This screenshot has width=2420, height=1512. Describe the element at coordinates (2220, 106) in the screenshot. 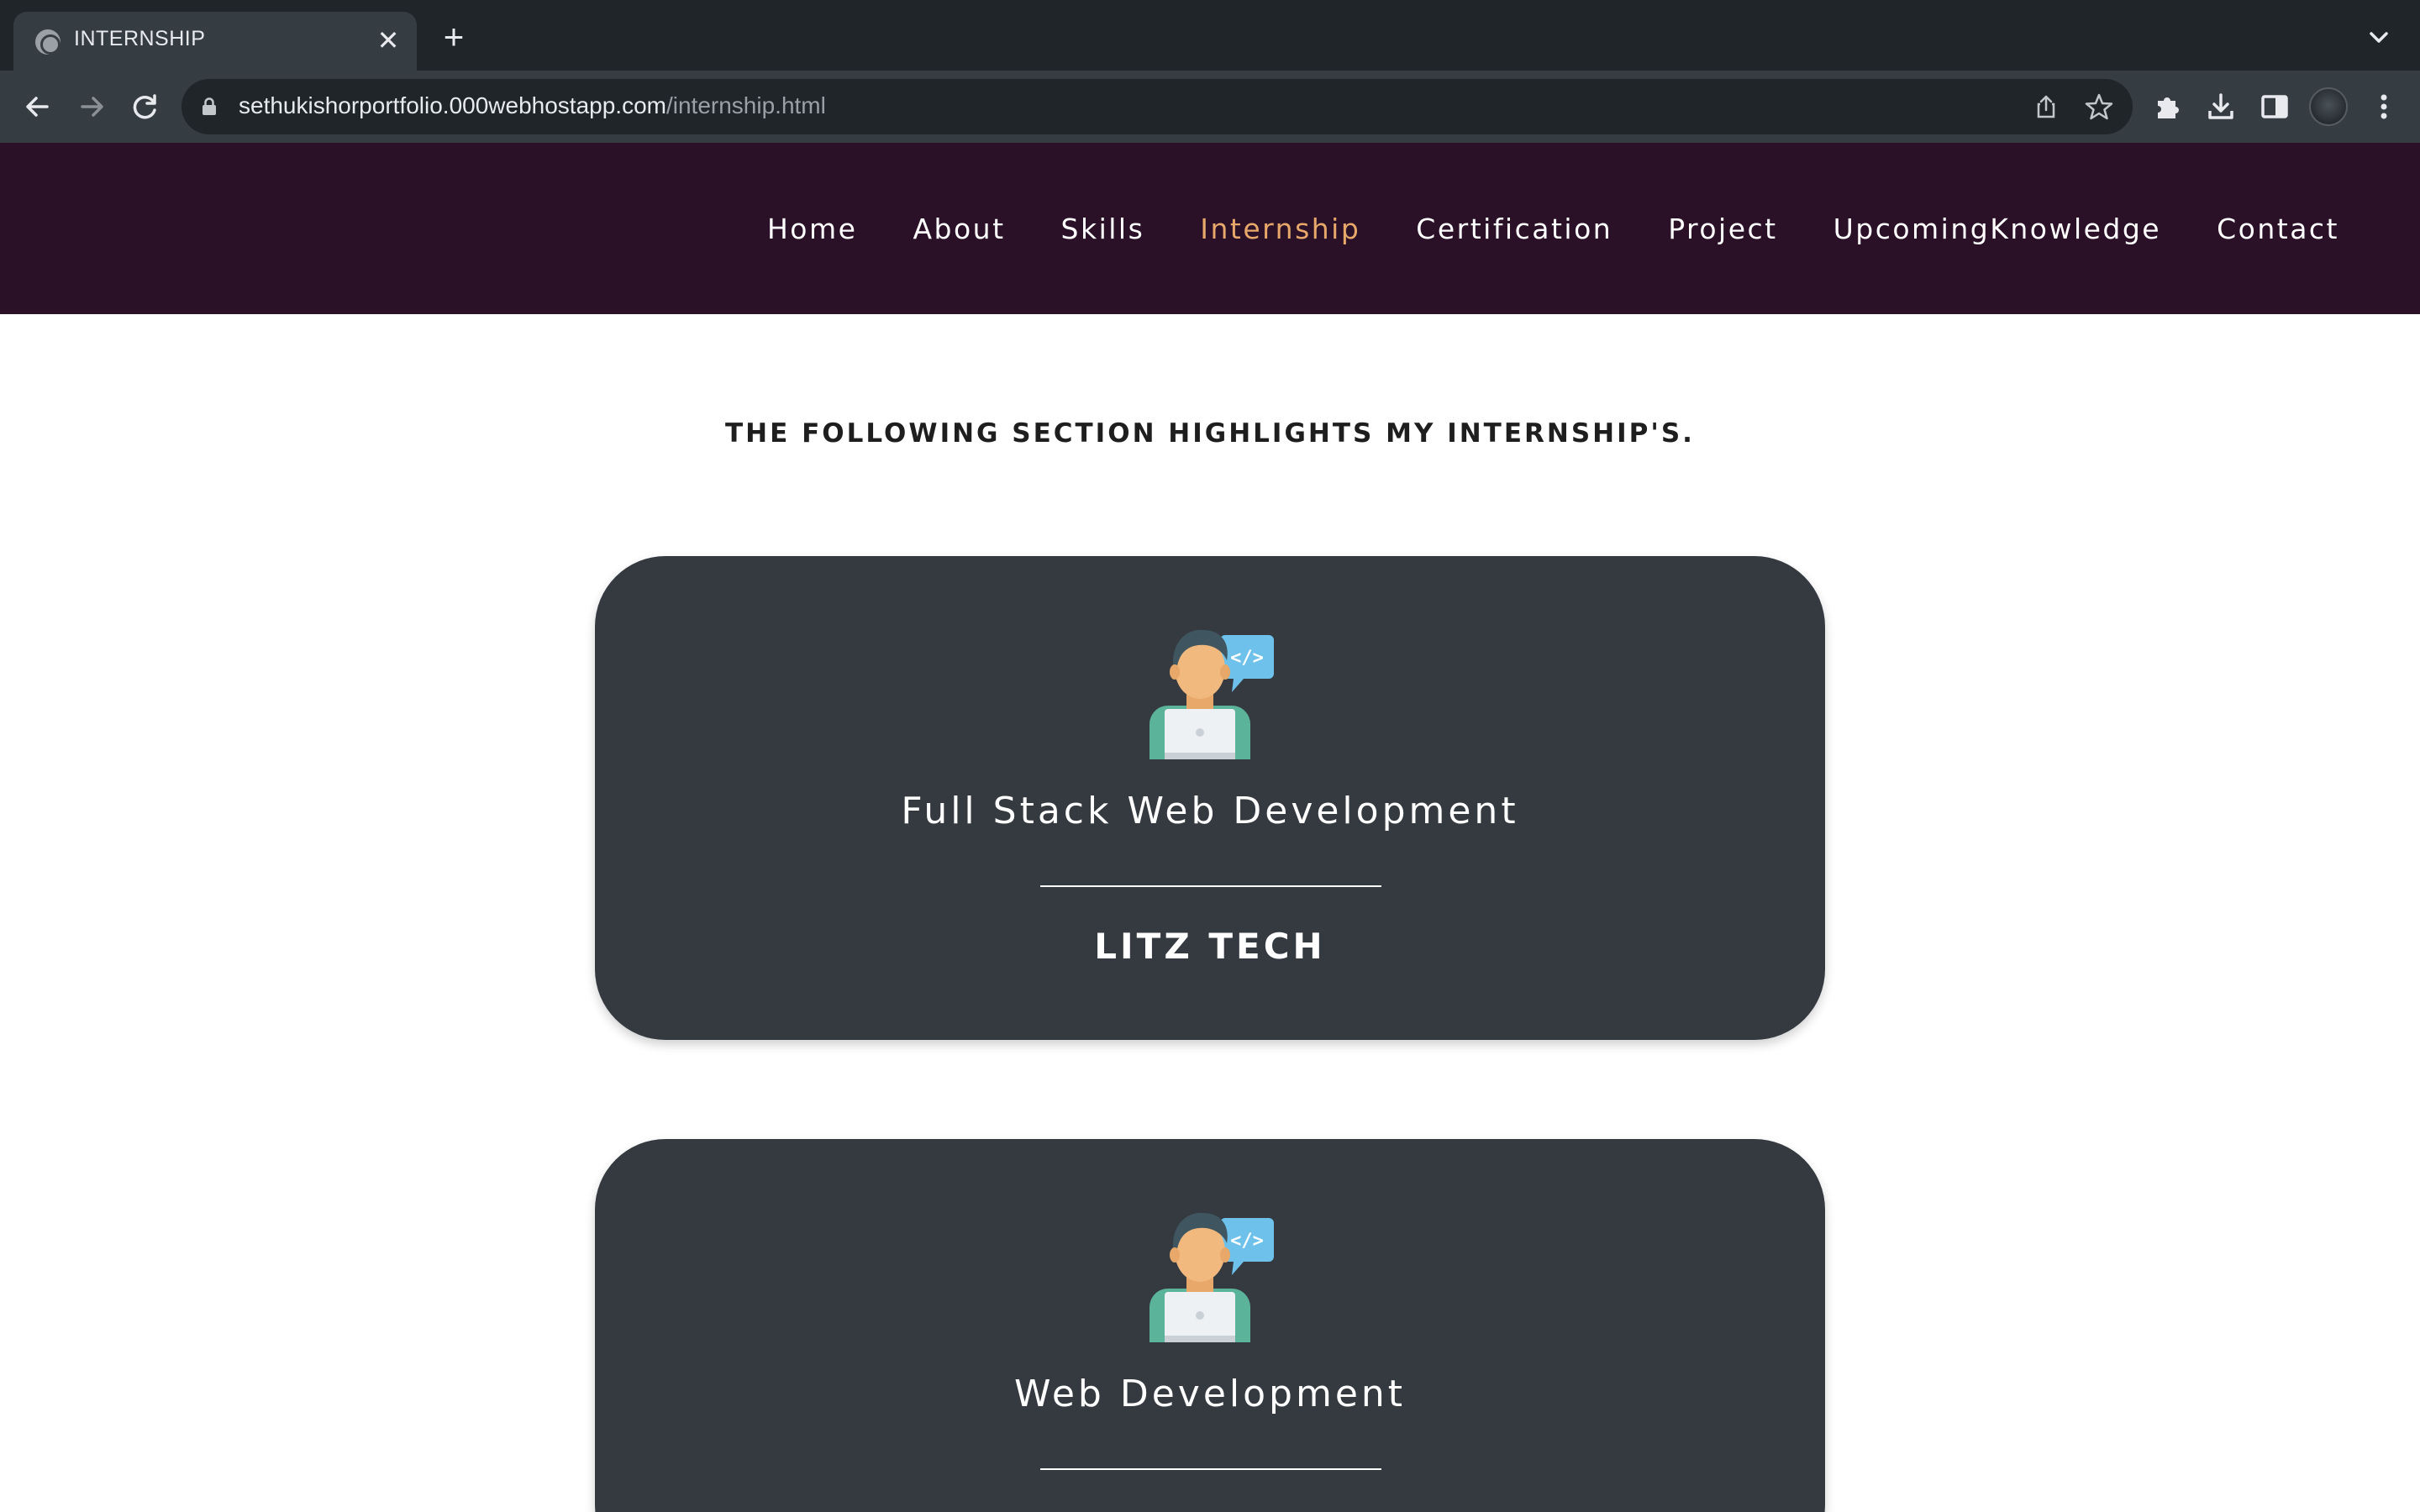

I see `download-icon` at that location.